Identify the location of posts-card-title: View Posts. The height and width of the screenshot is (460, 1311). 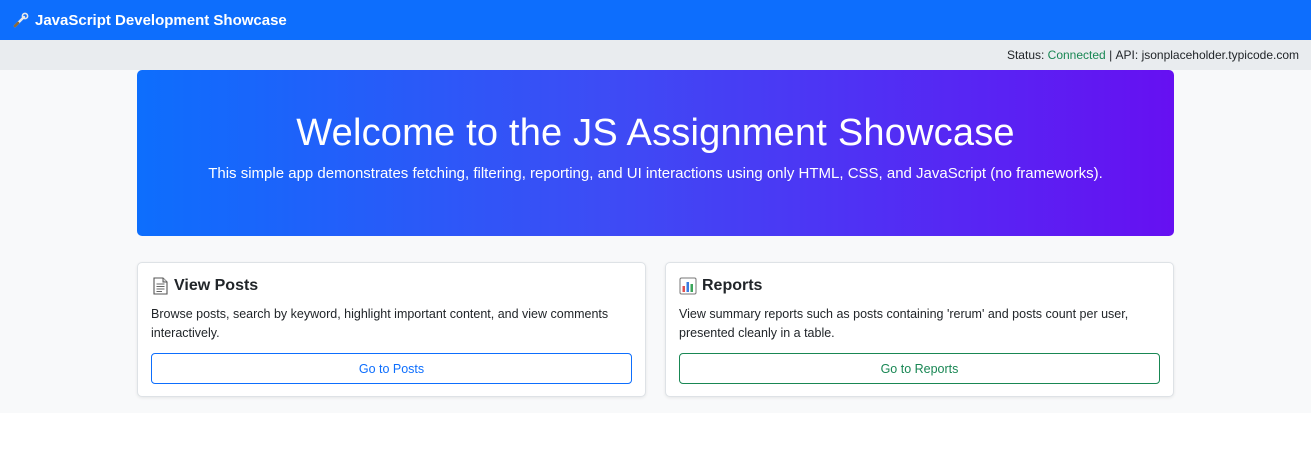
(391, 286).